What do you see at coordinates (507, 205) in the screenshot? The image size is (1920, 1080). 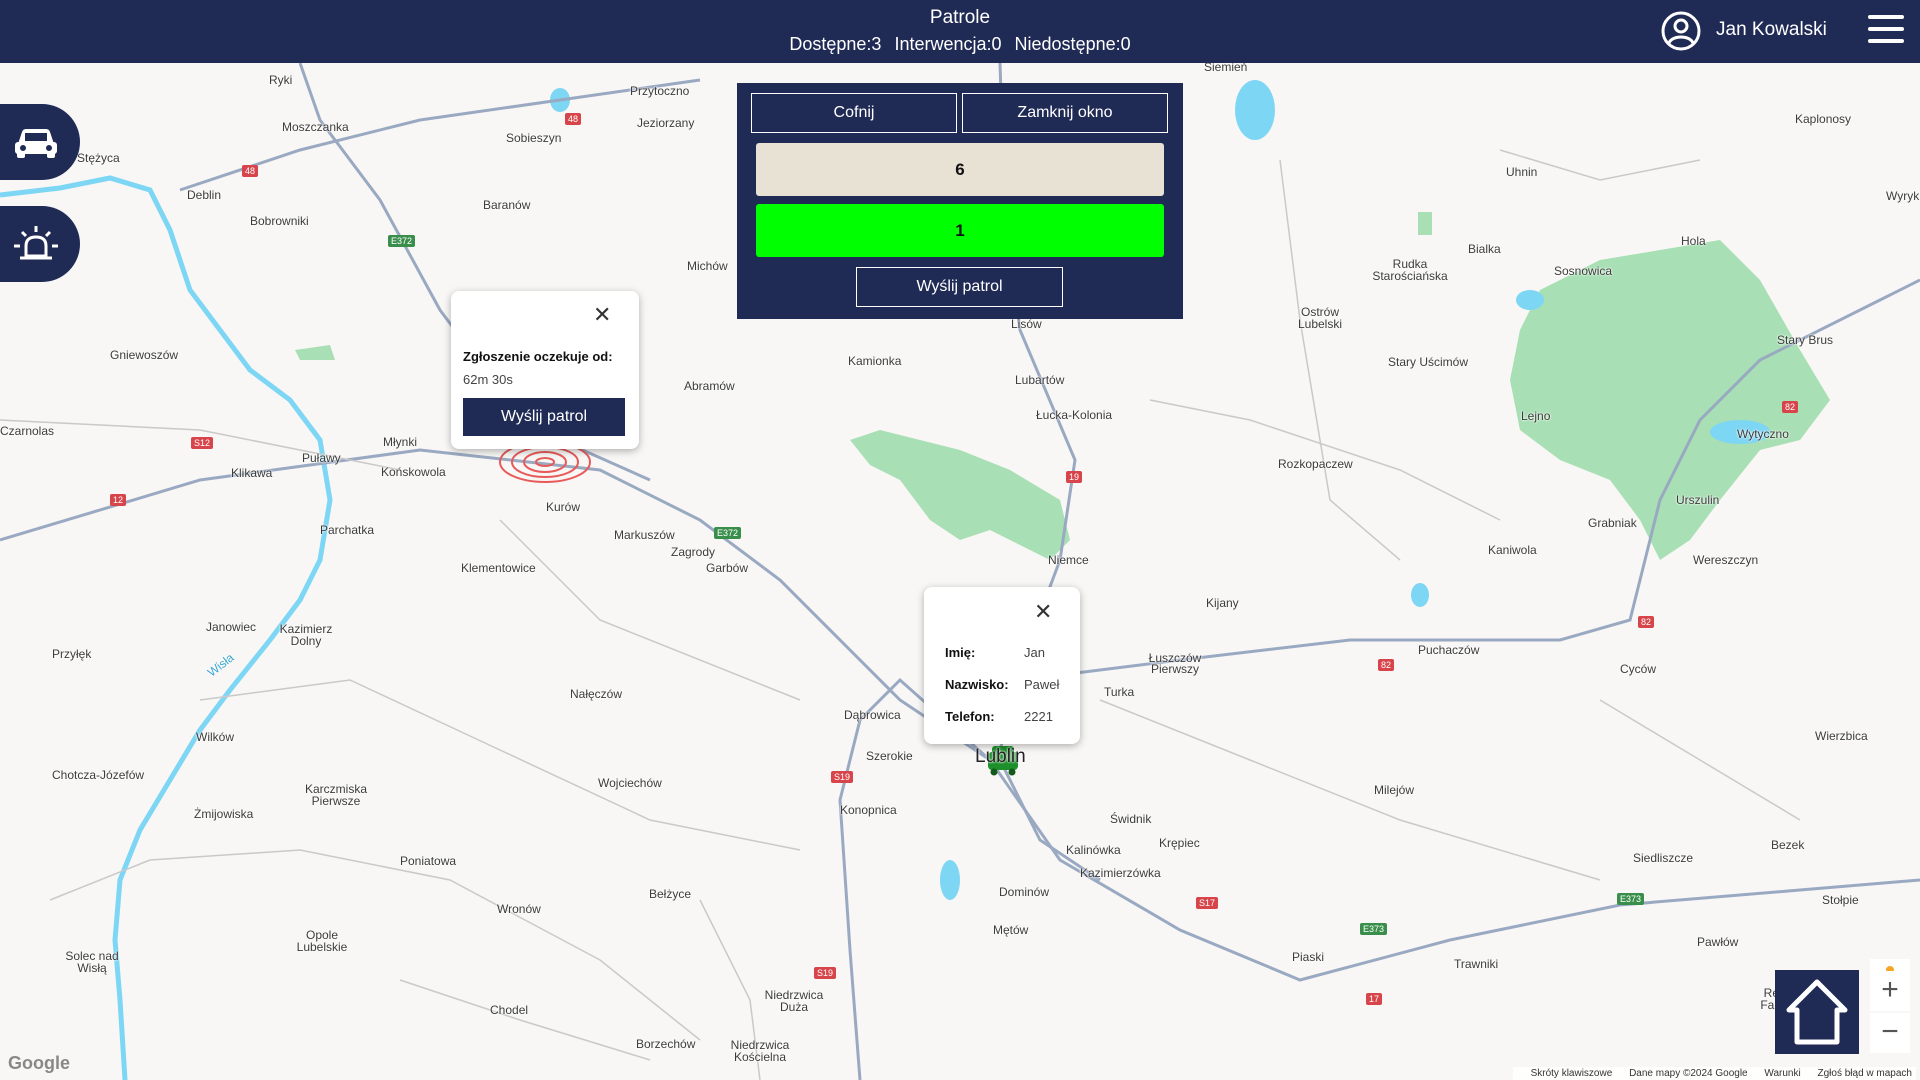 I see `place-label: Baranów` at bounding box center [507, 205].